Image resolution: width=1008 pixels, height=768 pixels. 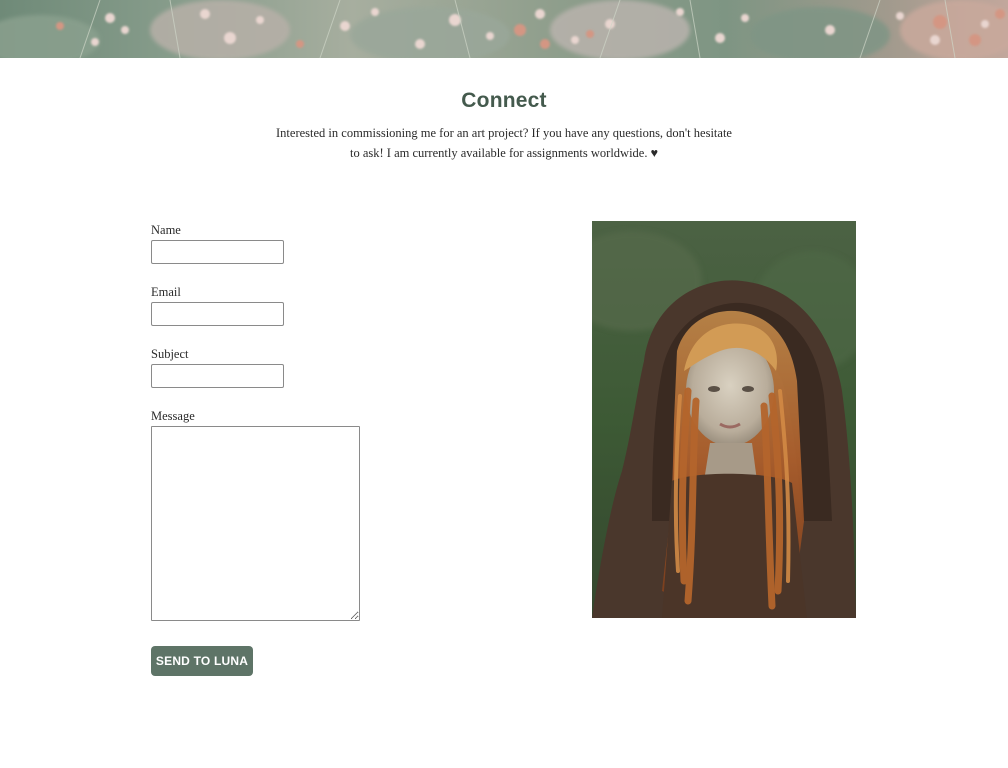 What do you see at coordinates (173, 416) in the screenshot?
I see `message-label: Message` at bounding box center [173, 416].